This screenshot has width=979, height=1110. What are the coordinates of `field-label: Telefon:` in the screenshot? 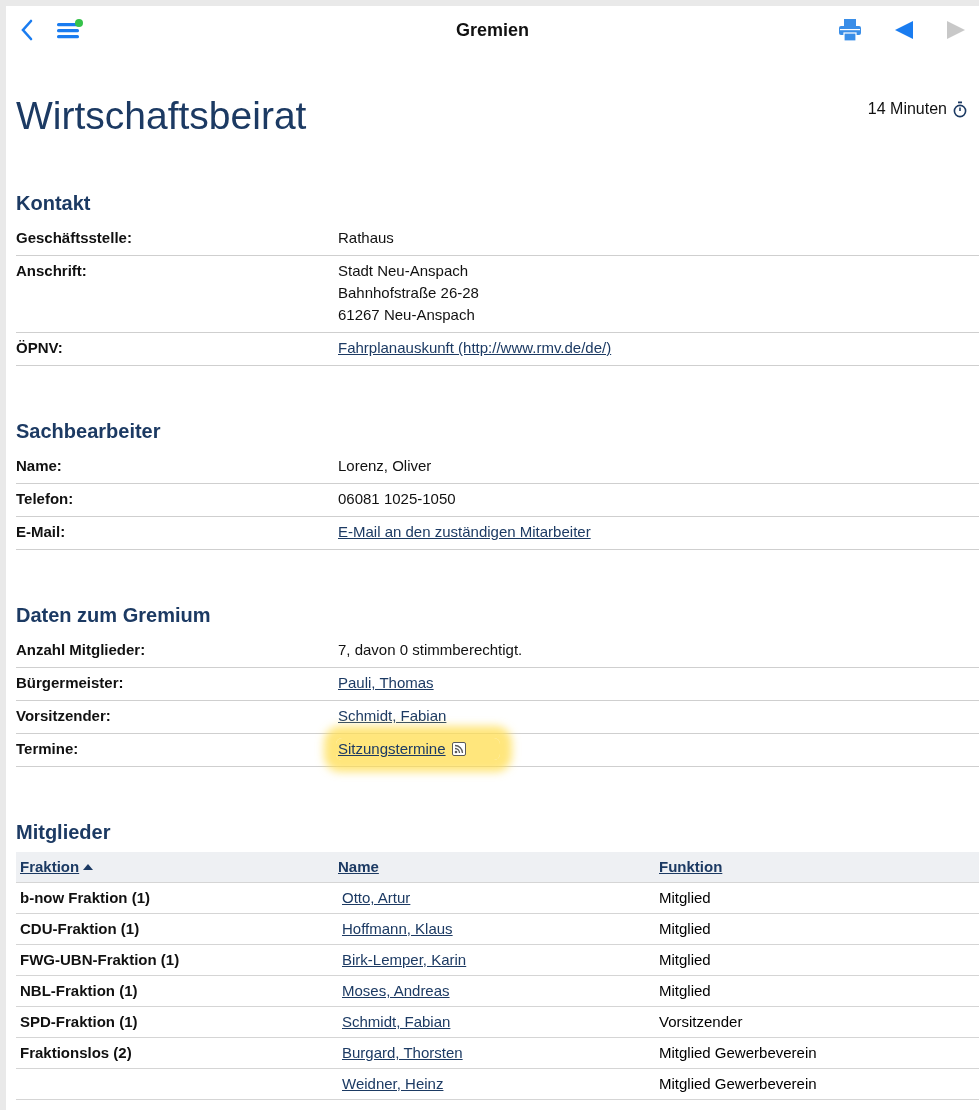 It's located at (45, 499).